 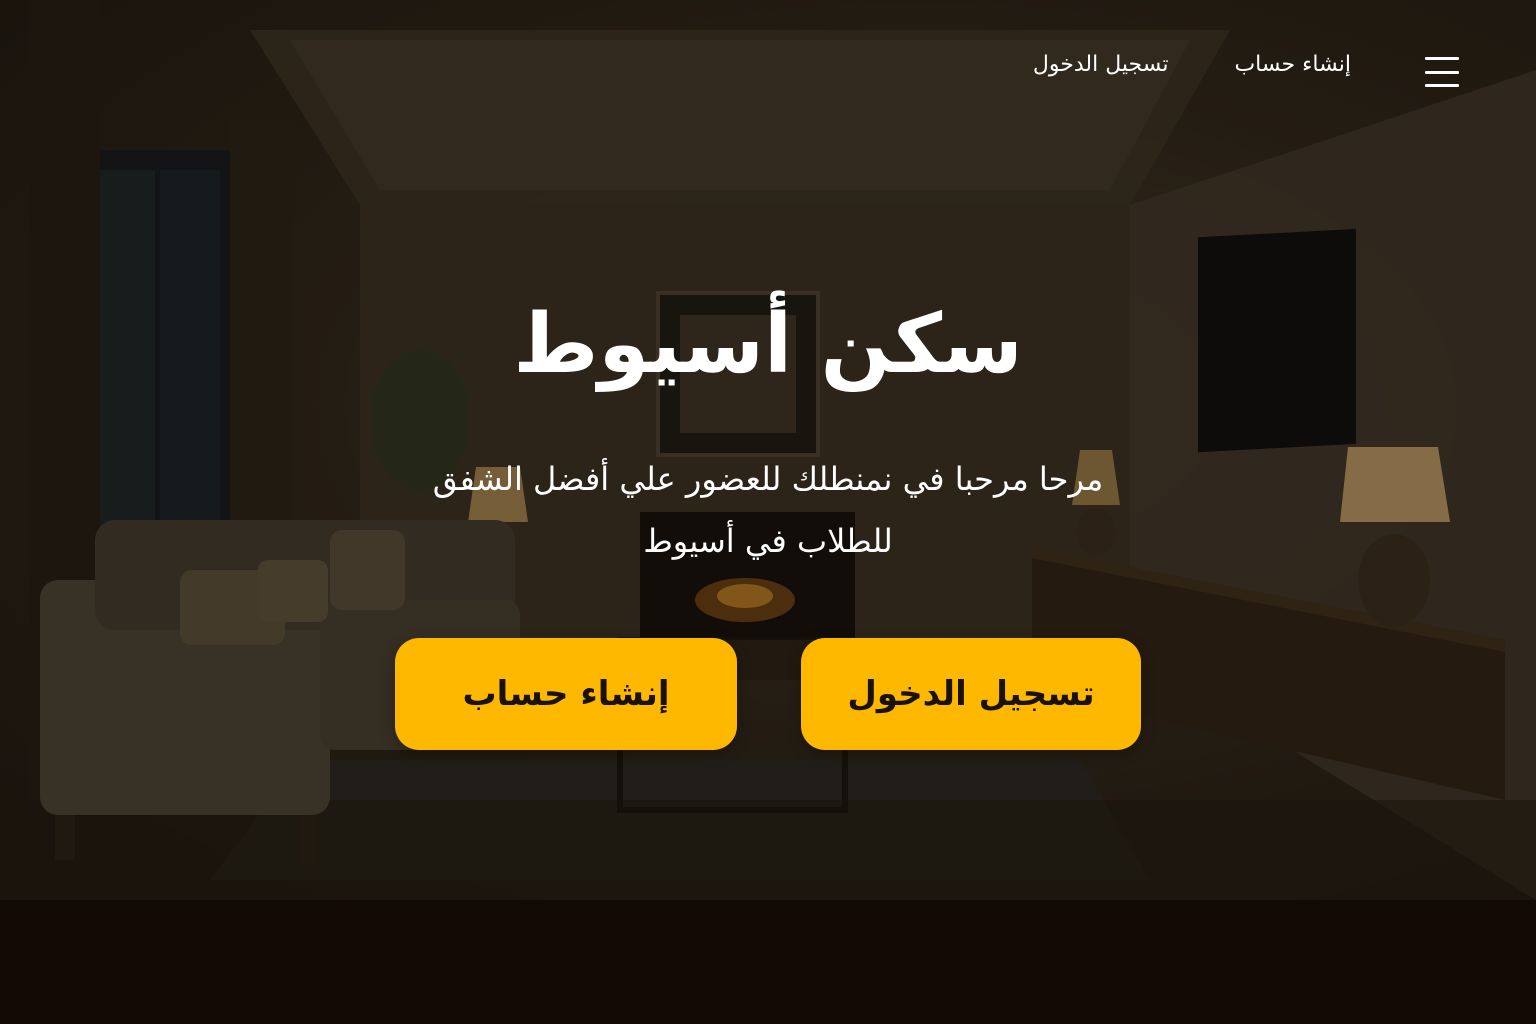 I want to click on cta-buttons: تسجيل الدخول إنشاء حساب, so click(x=768, y=694).